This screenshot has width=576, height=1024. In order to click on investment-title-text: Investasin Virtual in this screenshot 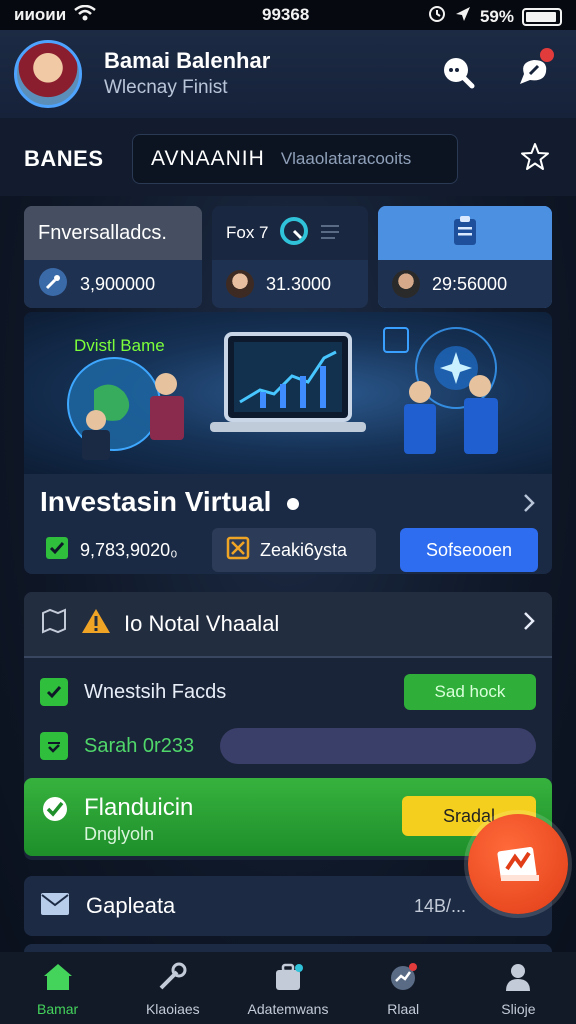, I will do `click(156, 501)`.